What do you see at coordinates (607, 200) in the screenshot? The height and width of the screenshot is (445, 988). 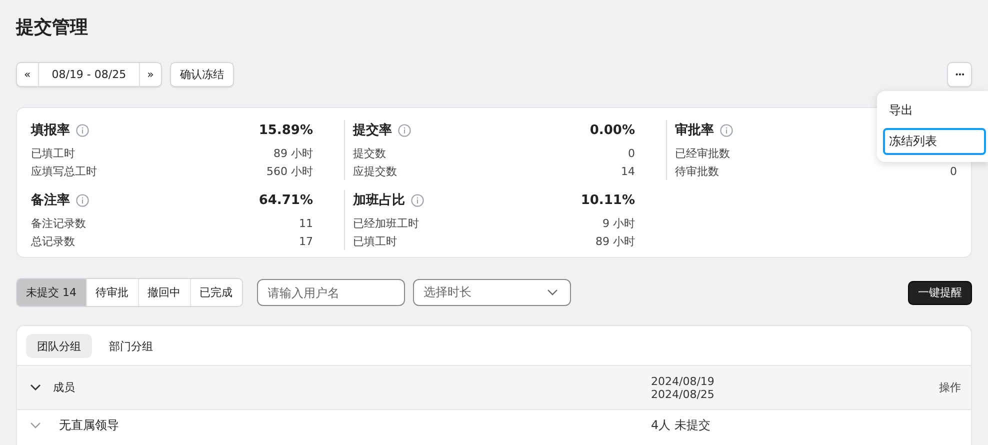 I see `metric-value: 10.11%` at bounding box center [607, 200].